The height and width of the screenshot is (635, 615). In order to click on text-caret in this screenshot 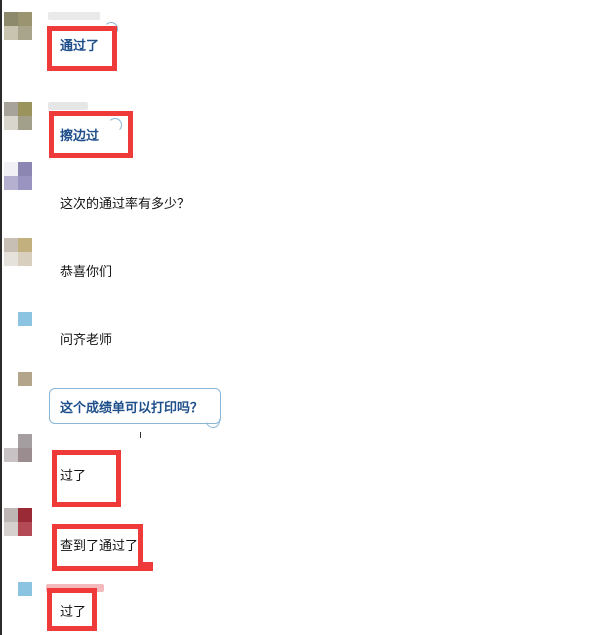, I will do `click(140, 435)`.